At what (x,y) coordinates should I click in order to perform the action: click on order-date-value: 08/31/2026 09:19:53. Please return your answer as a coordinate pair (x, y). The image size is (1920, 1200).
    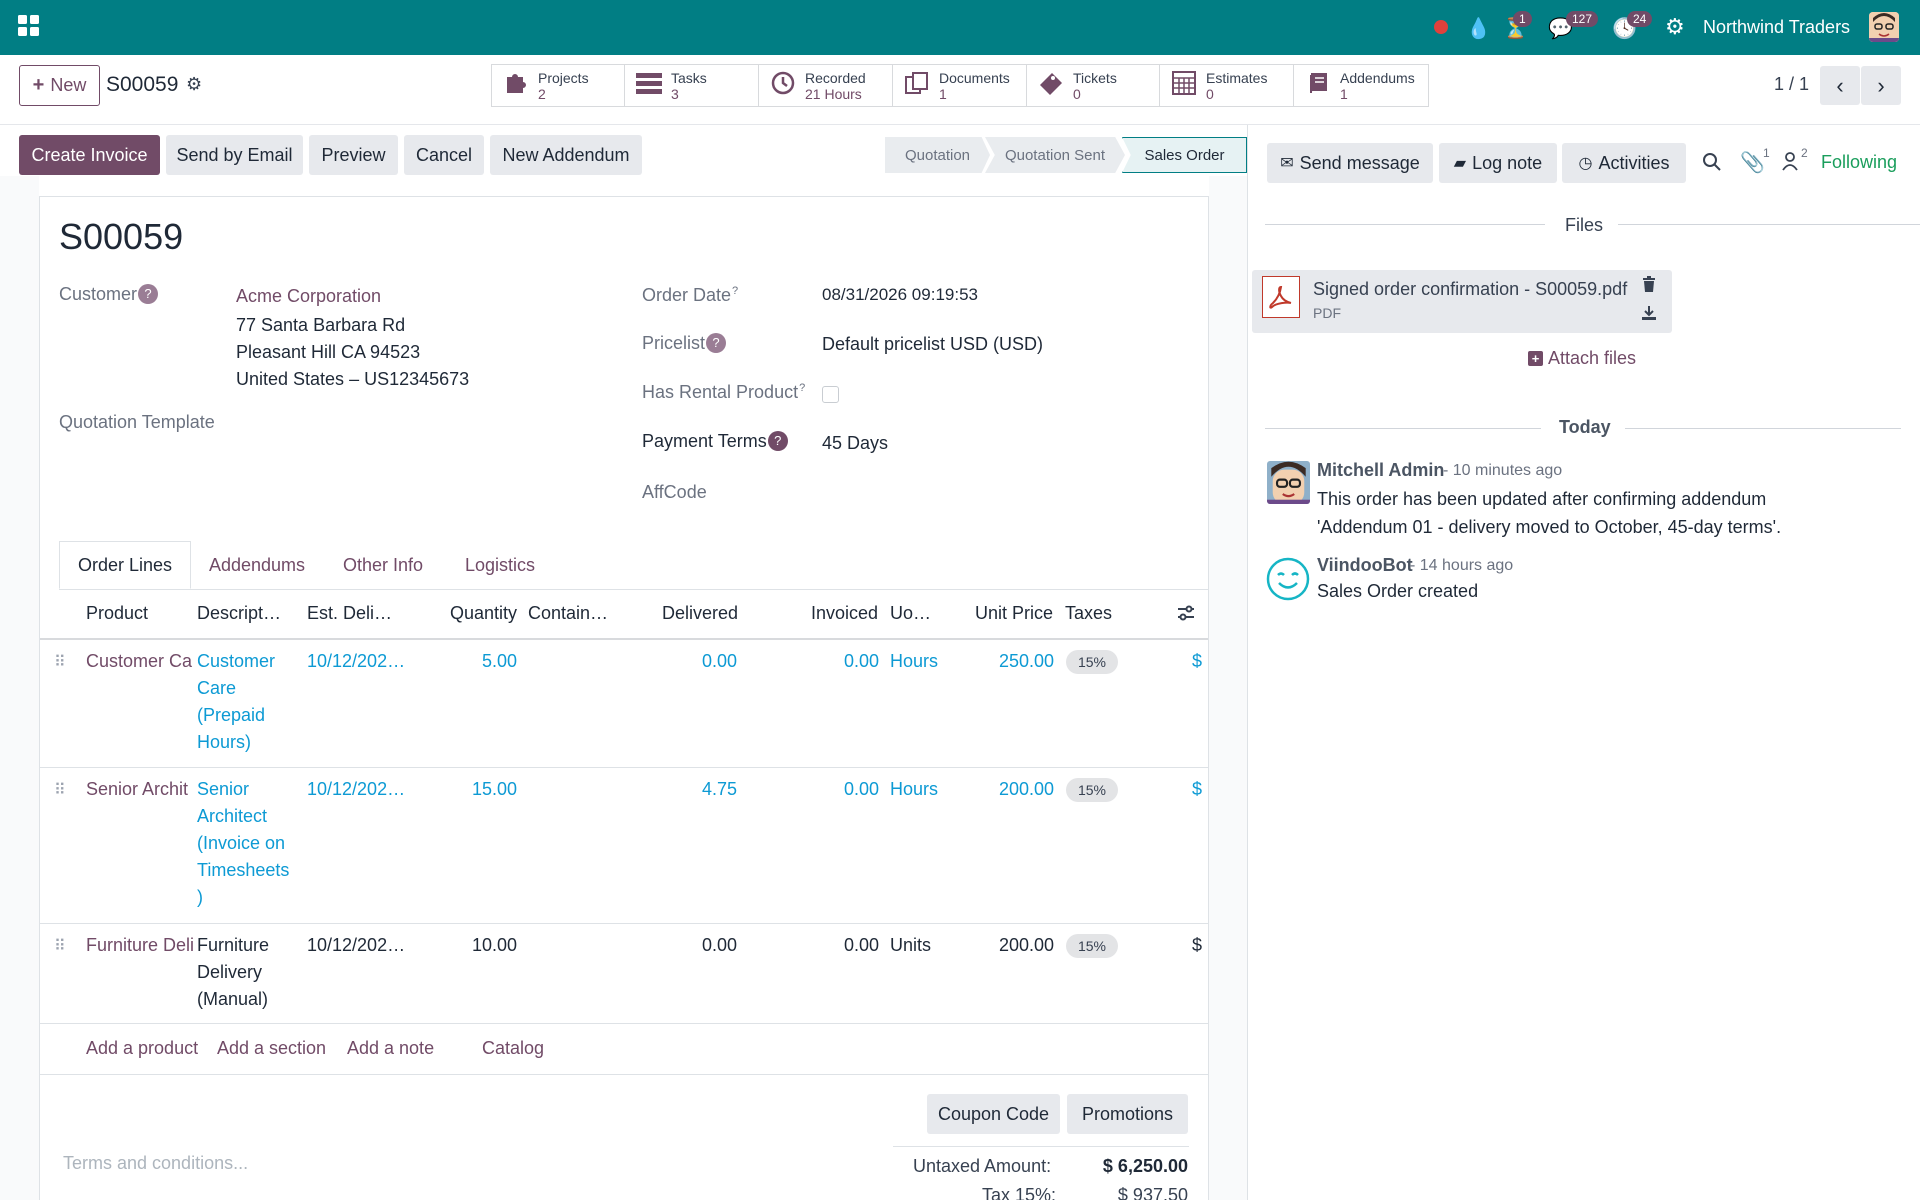
    Looking at the image, I should click on (900, 295).